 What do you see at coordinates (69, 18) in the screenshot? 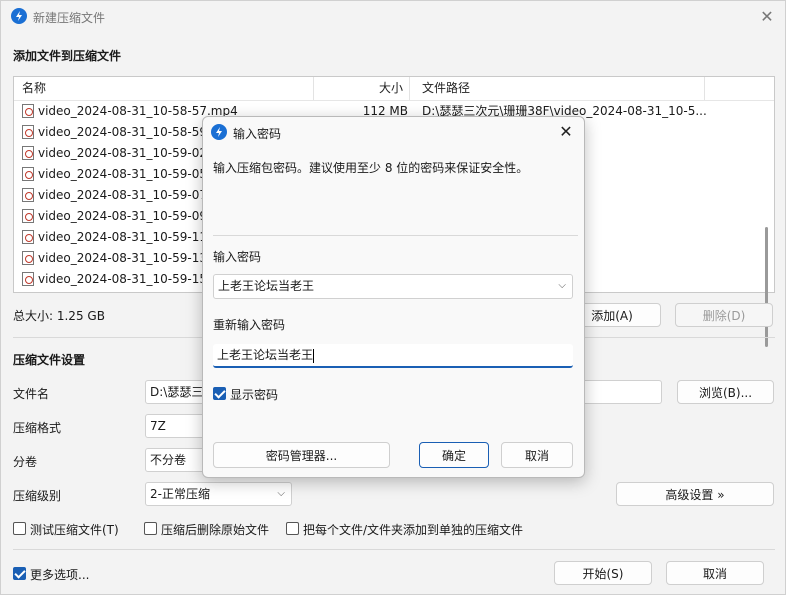
I see `window-title: 新建压缩文件` at bounding box center [69, 18].